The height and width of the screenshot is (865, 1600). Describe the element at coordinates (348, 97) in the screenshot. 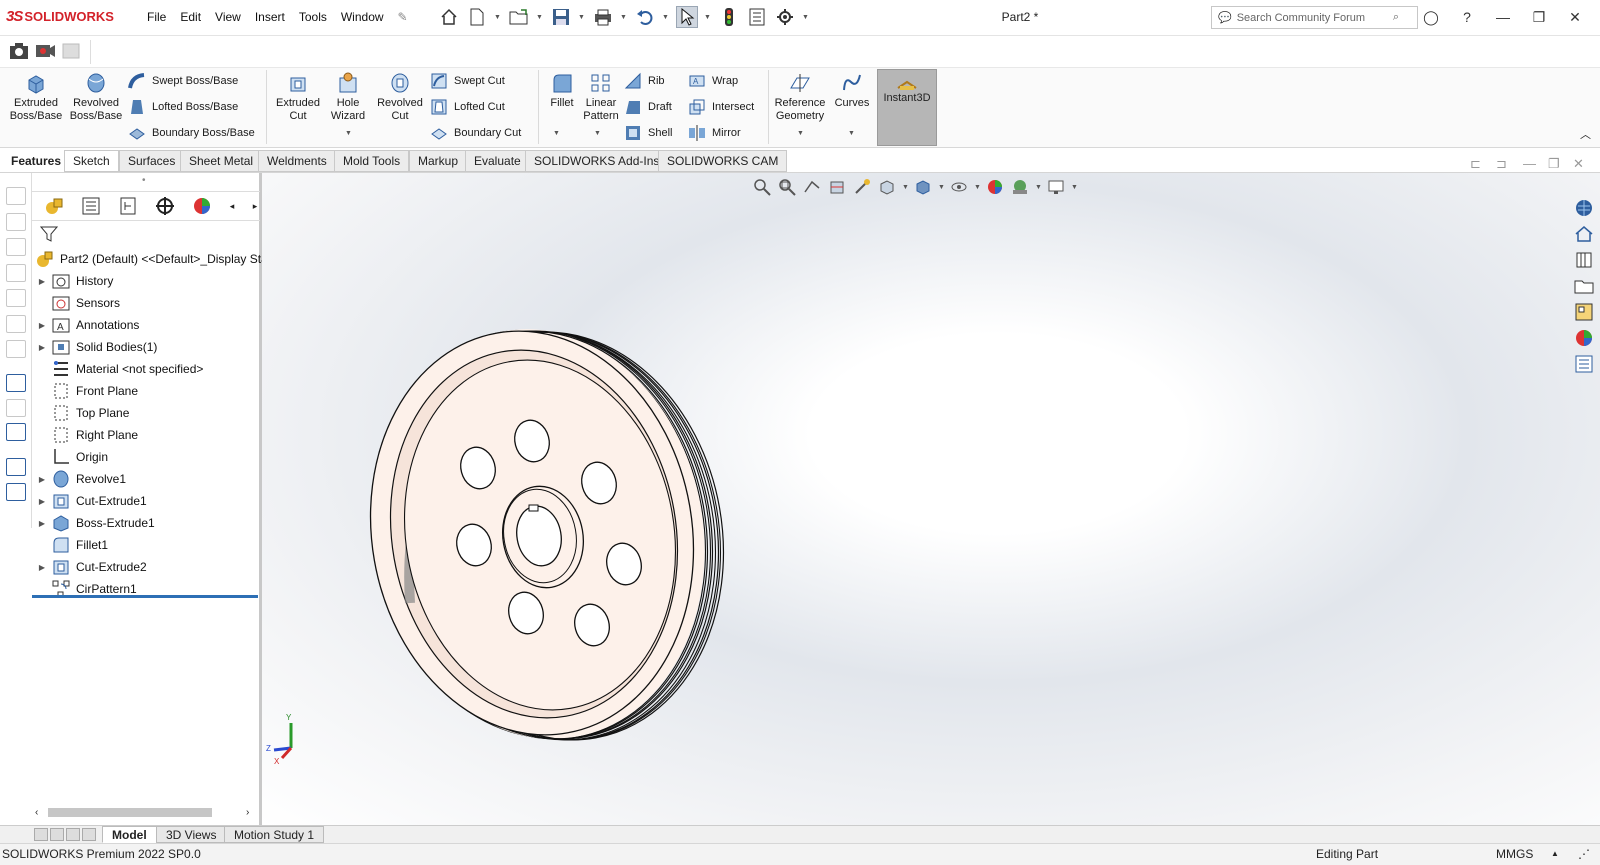

I see `hole-wizard-button: Hole Wizard` at that location.